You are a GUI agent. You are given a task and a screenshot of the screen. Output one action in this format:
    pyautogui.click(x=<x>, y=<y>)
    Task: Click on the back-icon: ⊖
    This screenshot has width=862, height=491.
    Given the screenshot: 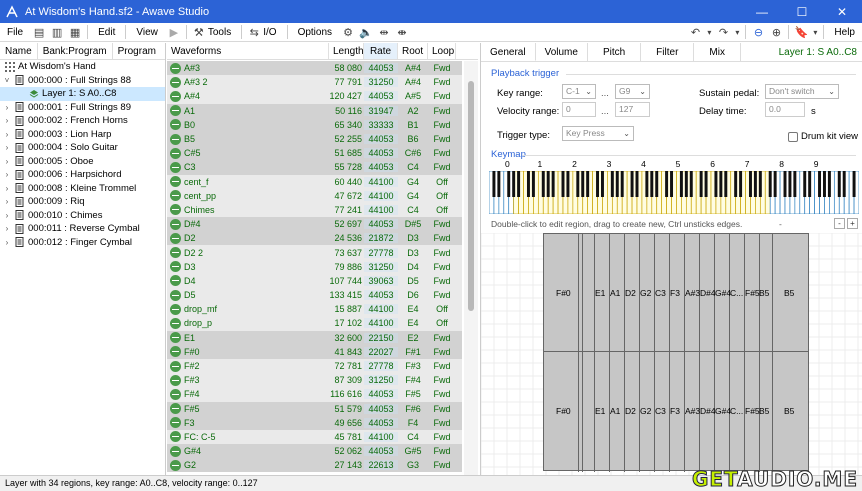 What is the action you would take?
    pyautogui.click(x=758, y=32)
    